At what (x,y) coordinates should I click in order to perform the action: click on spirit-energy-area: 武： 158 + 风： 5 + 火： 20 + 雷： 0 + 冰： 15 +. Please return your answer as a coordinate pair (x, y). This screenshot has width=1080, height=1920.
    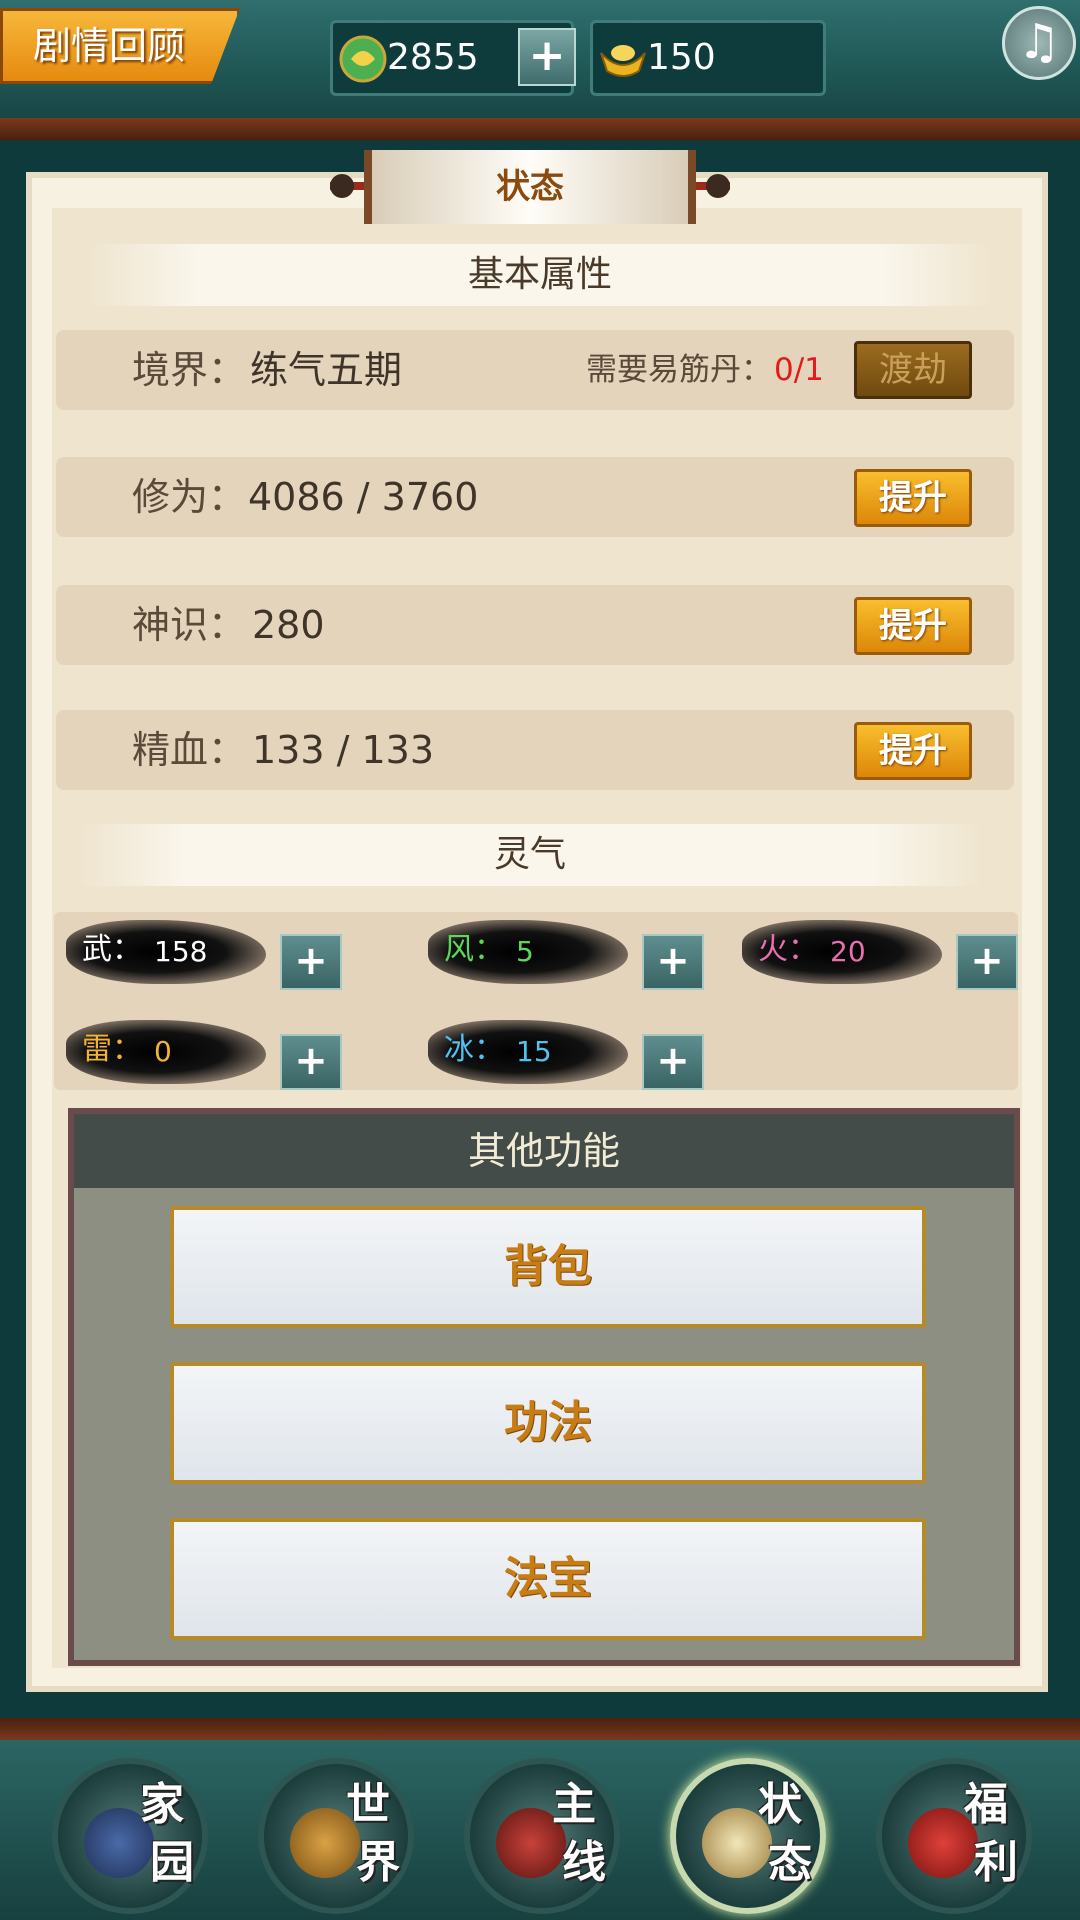
    Looking at the image, I should click on (536, 1001).